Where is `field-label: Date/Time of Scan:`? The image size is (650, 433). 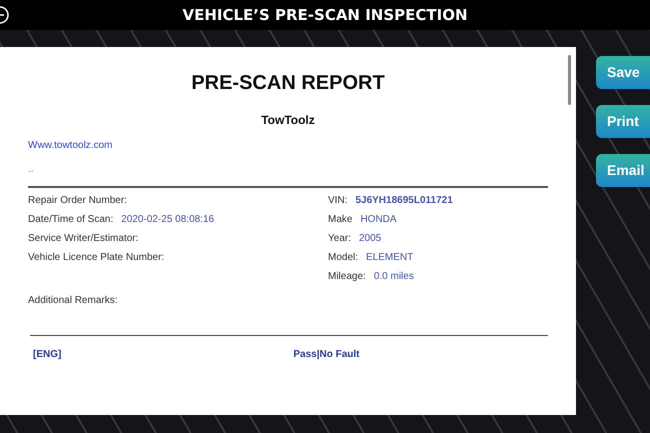 field-label: Date/Time of Scan: is located at coordinates (71, 220).